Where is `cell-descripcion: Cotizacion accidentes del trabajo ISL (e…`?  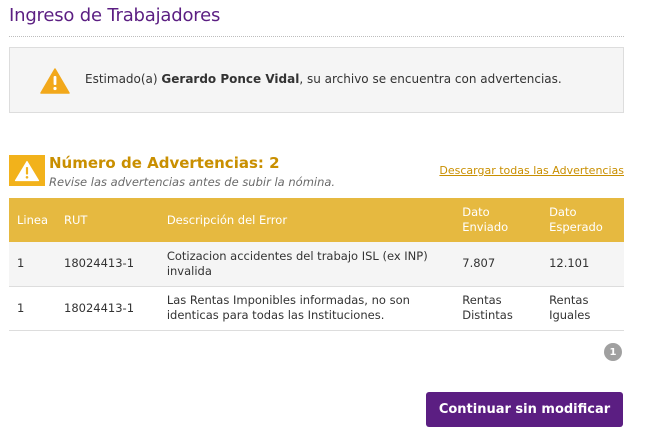 cell-descripcion: Cotizacion accidentes del trabajo ISL (e… is located at coordinates (297, 263).